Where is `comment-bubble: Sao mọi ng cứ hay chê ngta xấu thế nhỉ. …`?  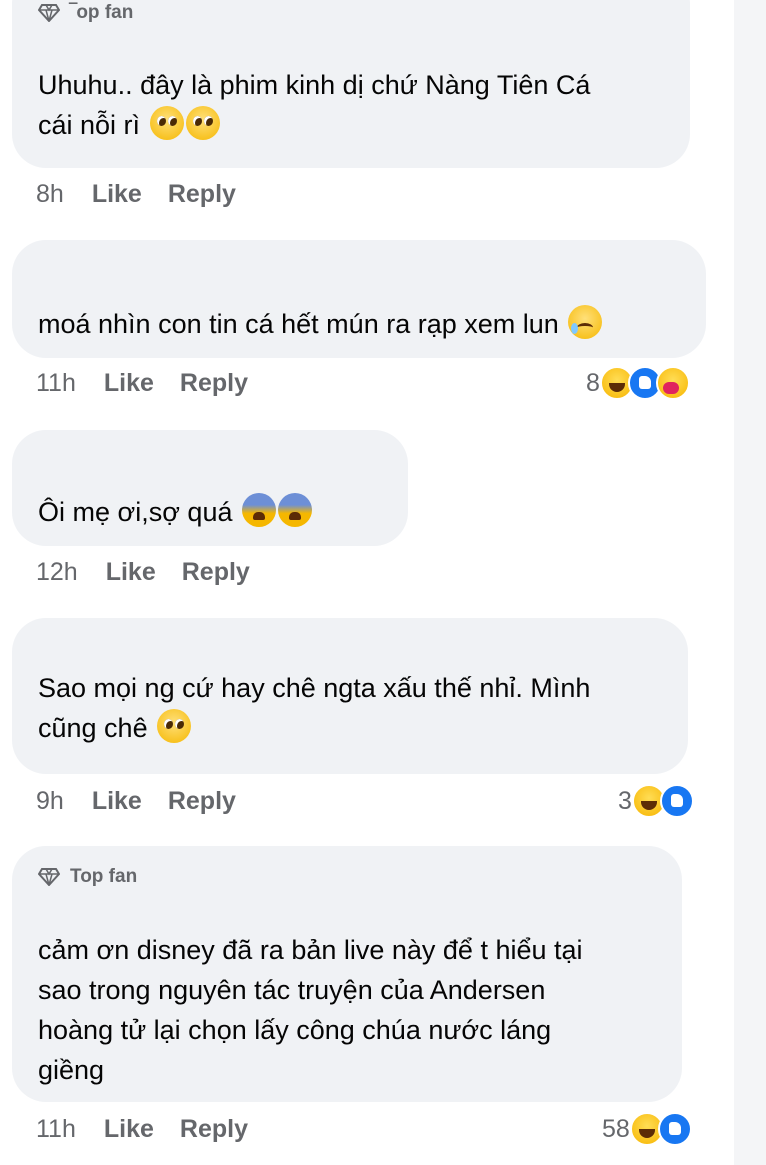
comment-bubble: Sao mọi ng cứ hay chê ngta xấu thế nhỉ. … is located at coordinates (350, 696).